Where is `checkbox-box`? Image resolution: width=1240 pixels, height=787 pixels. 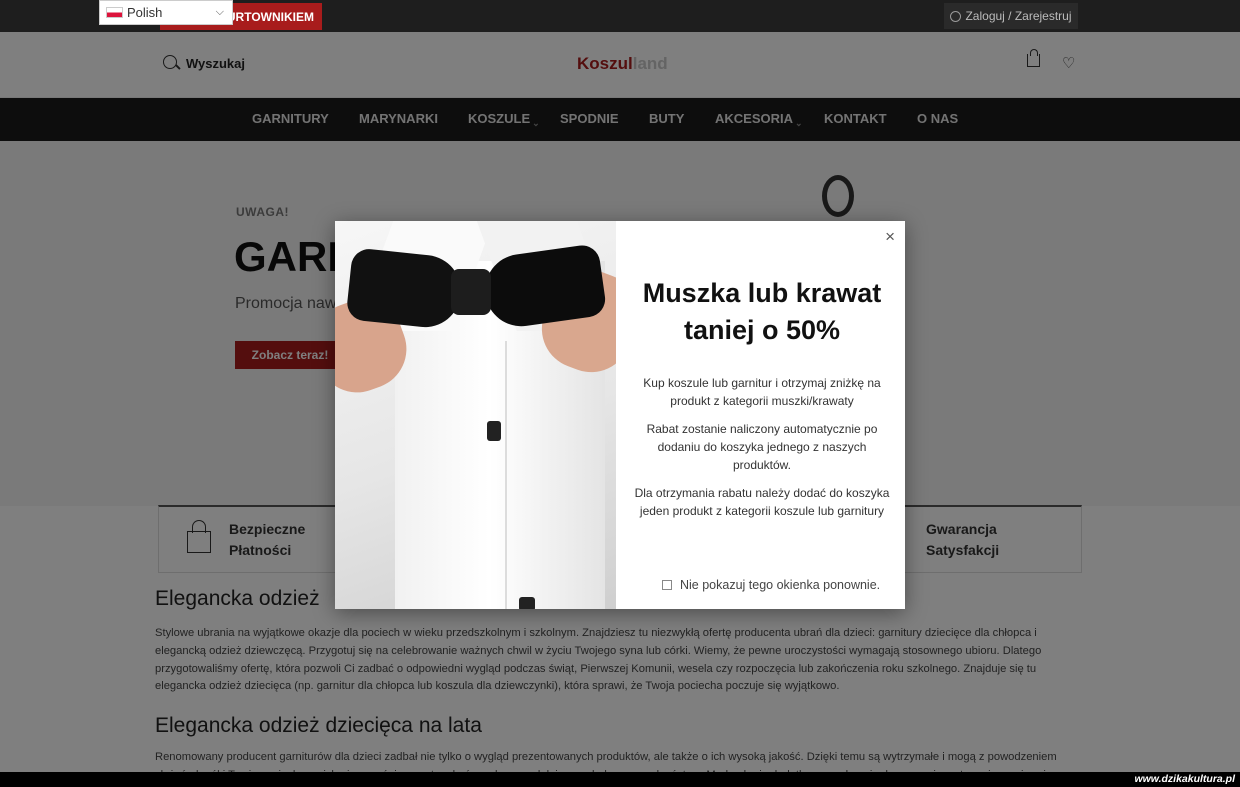
checkbox-box is located at coordinates (667, 585).